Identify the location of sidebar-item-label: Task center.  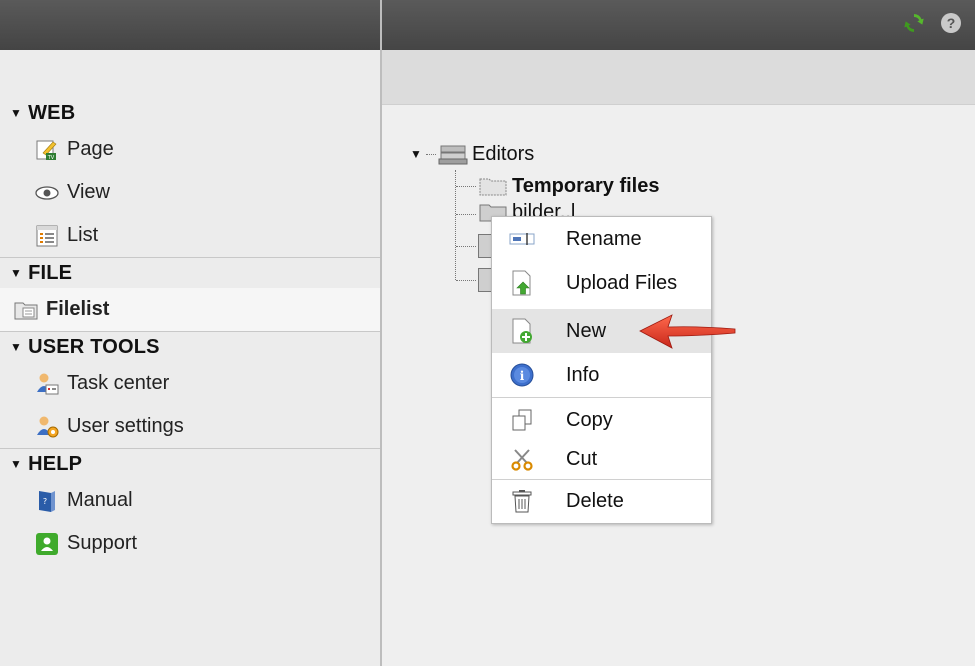
(118, 383).